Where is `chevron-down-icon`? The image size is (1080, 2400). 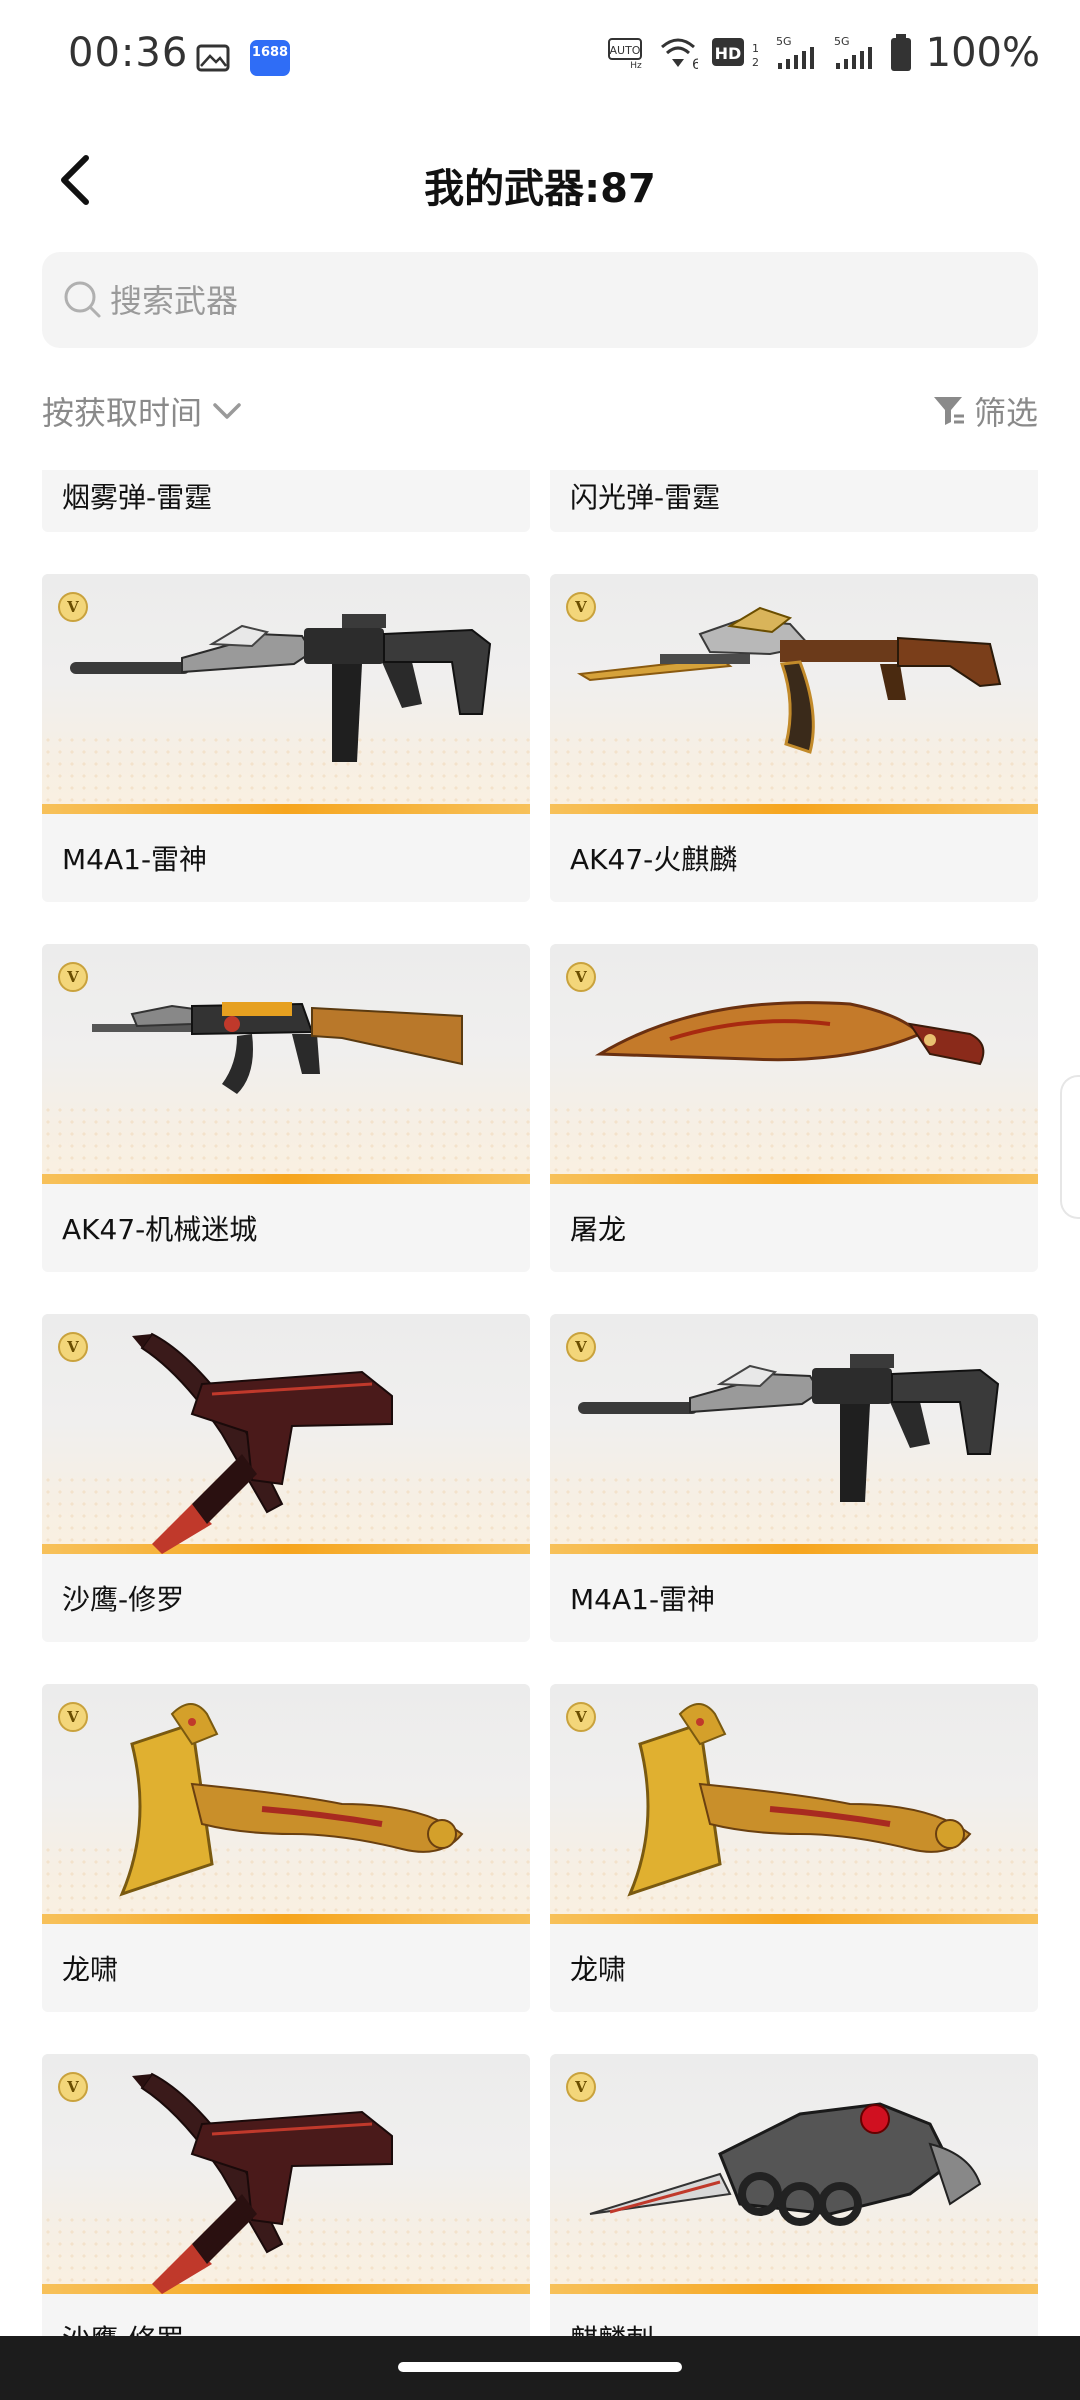 chevron-down-icon is located at coordinates (227, 411).